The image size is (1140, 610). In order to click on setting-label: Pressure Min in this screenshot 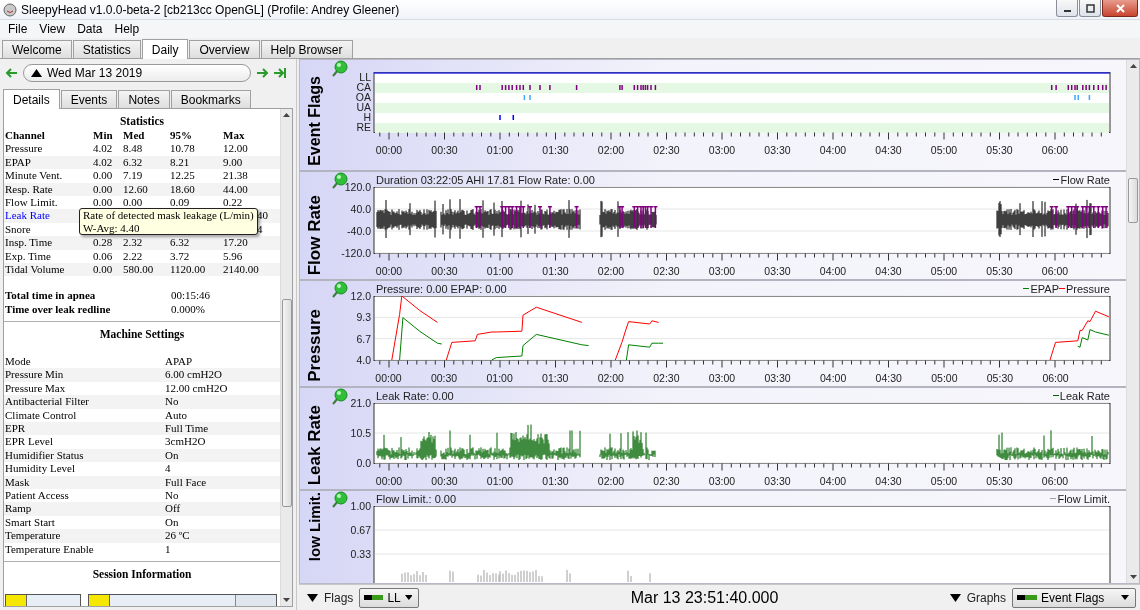, I will do `click(35, 375)`.